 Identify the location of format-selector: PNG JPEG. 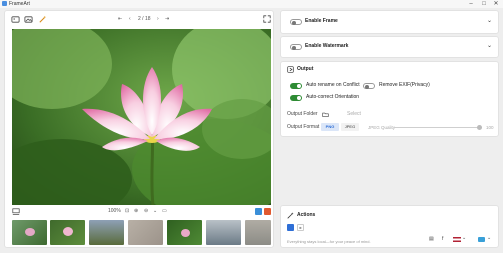
(341, 127).